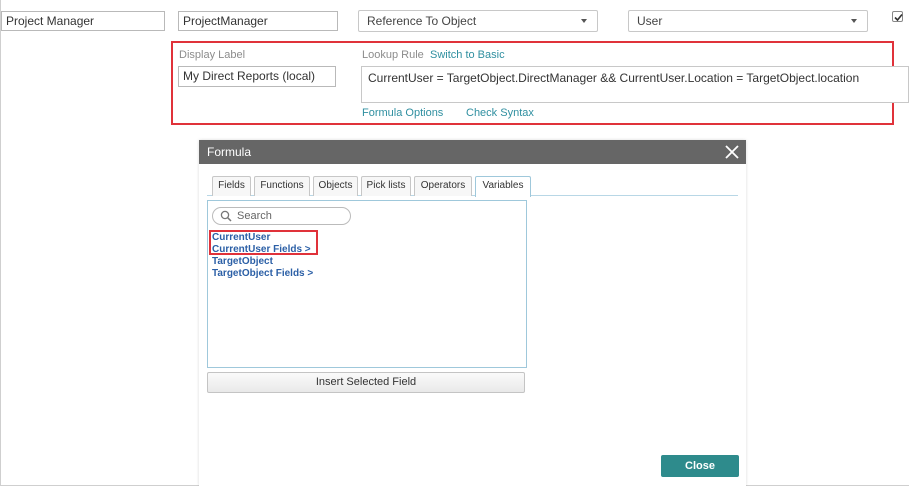 Image resolution: width=909 pixels, height=486 pixels. What do you see at coordinates (467, 55) in the screenshot?
I see `switch-to-basic-link: Switch to Basic` at bounding box center [467, 55].